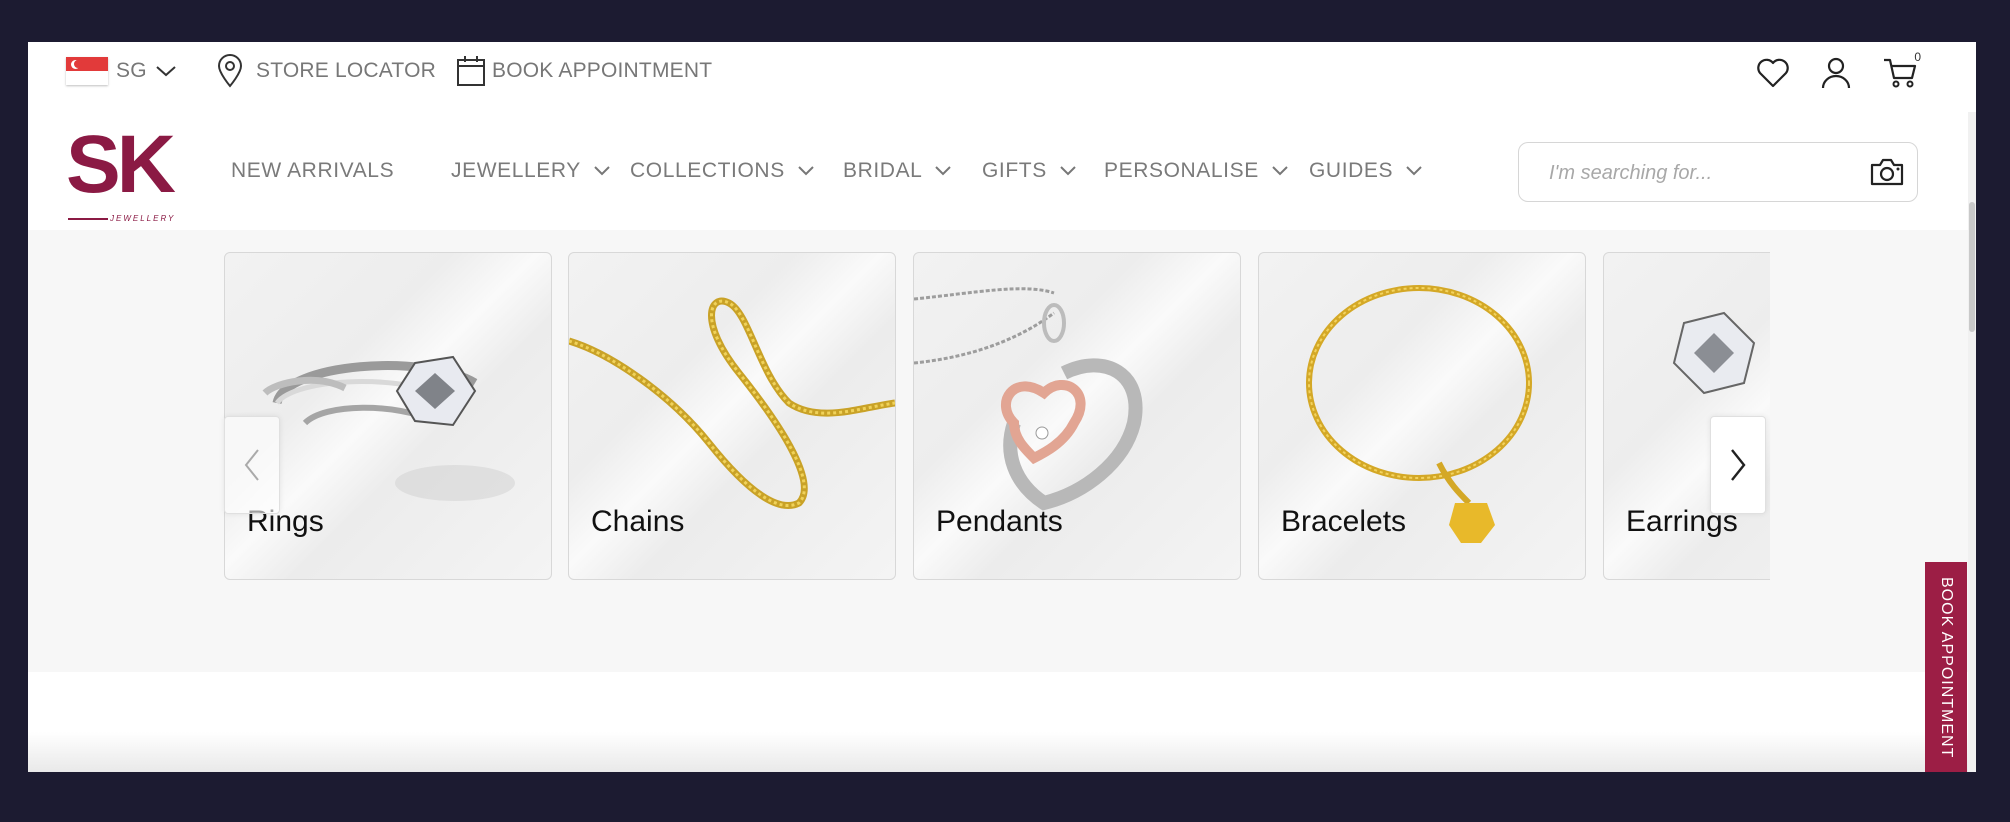 The width and height of the screenshot is (2010, 822). I want to click on nav-label: JEWELLERY, so click(516, 170).